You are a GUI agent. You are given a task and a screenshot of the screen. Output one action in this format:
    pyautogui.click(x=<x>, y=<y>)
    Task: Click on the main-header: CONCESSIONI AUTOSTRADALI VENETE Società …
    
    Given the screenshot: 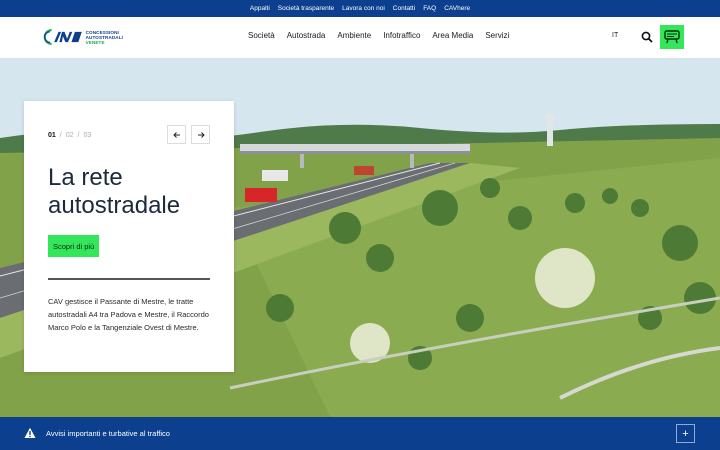 What is the action you would take?
    pyautogui.click(x=360, y=37)
    